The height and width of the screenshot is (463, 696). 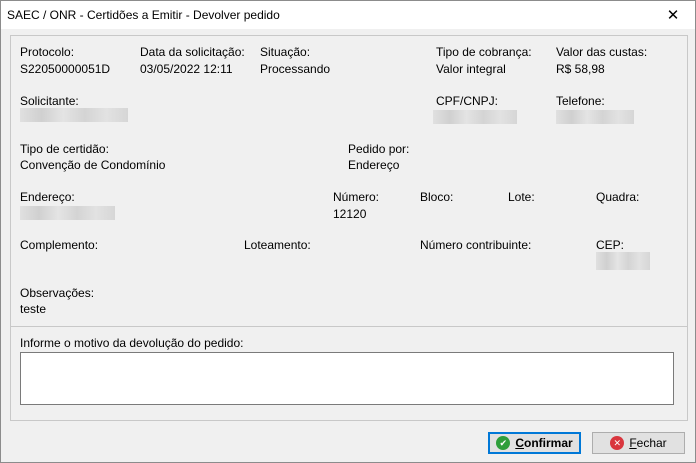 I want to click on fechar-label: Fechar, so click(x=648, y=443).